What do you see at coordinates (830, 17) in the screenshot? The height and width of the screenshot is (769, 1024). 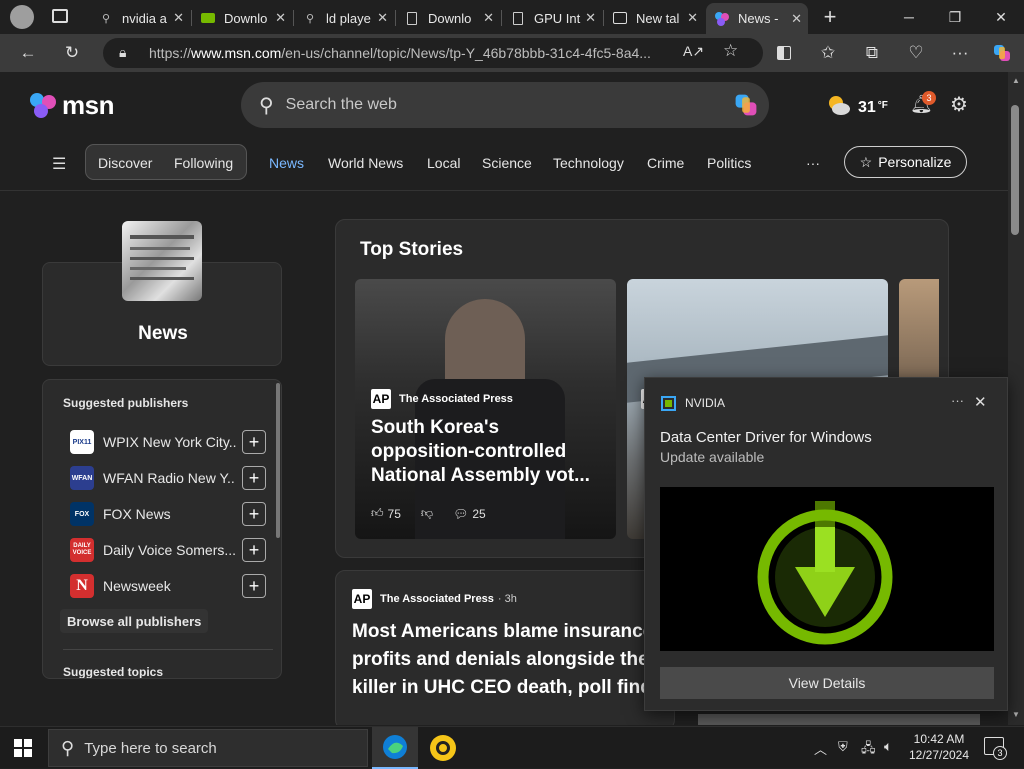 I see `new-tab-button: +` at bounding box center [830, 17].